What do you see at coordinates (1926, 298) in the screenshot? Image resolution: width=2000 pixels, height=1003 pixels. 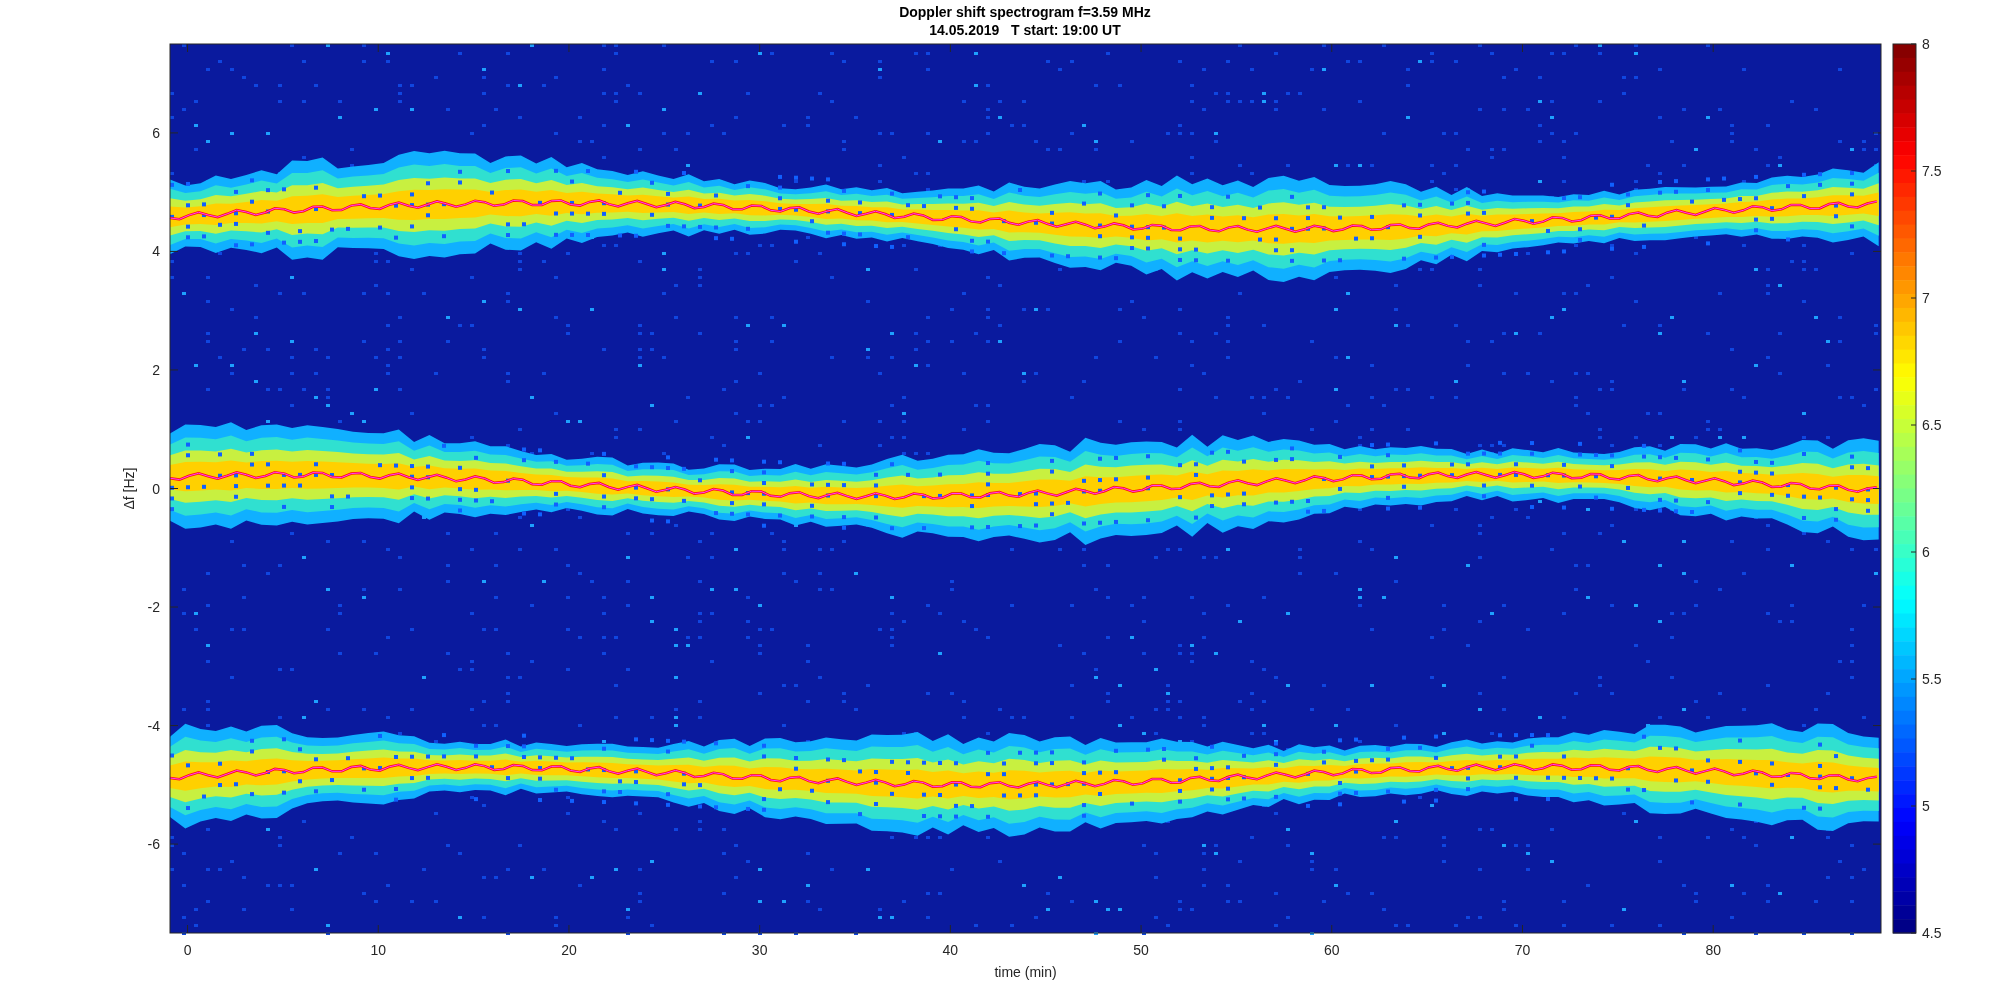 I see `colorbar-tick-label: 7` at bounding box center [1926, 298].